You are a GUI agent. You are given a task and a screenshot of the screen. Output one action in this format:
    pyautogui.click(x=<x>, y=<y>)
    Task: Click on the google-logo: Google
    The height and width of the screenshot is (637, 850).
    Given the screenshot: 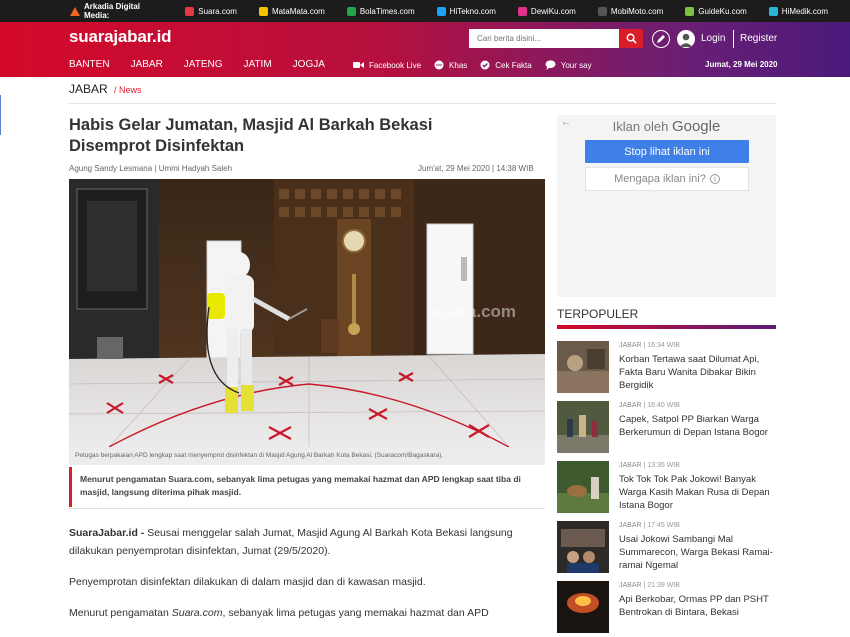 What is the action you would take?
    pyautogui.click(x=696, y=126)
    